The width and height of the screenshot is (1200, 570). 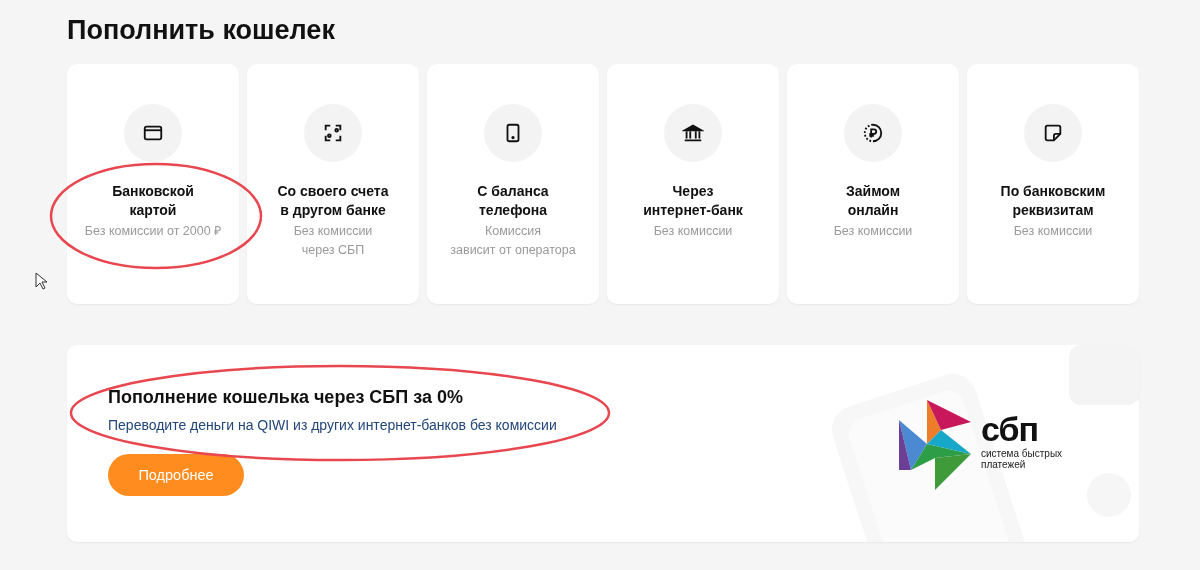 What do you see at coordinates (1053, 133) in the screenshot?
I see `note-icon` at bounding box center [1053, 133].